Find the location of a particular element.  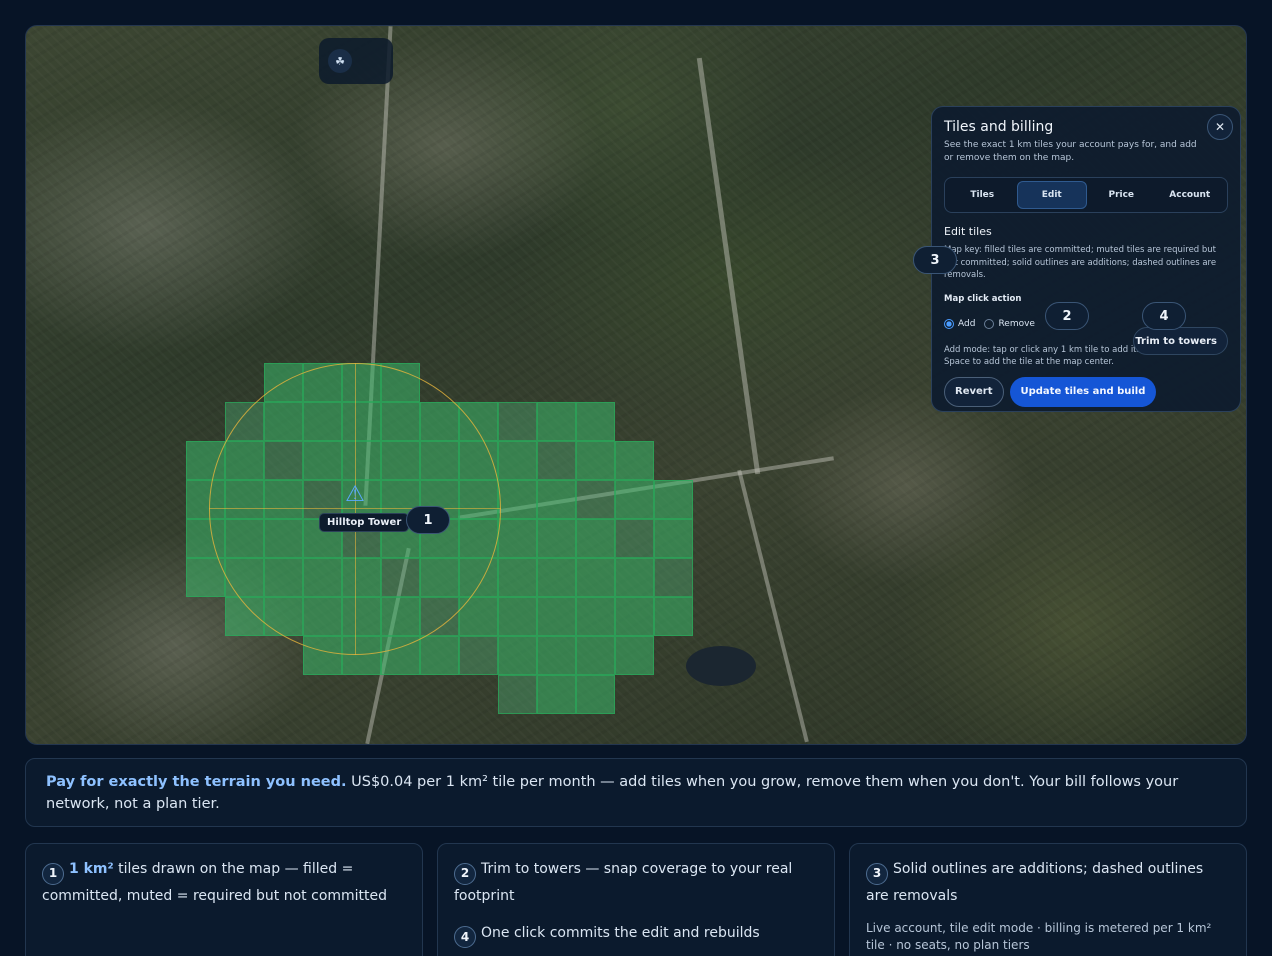

tower-icon: ⚠ is located at coordinates (355, 495).